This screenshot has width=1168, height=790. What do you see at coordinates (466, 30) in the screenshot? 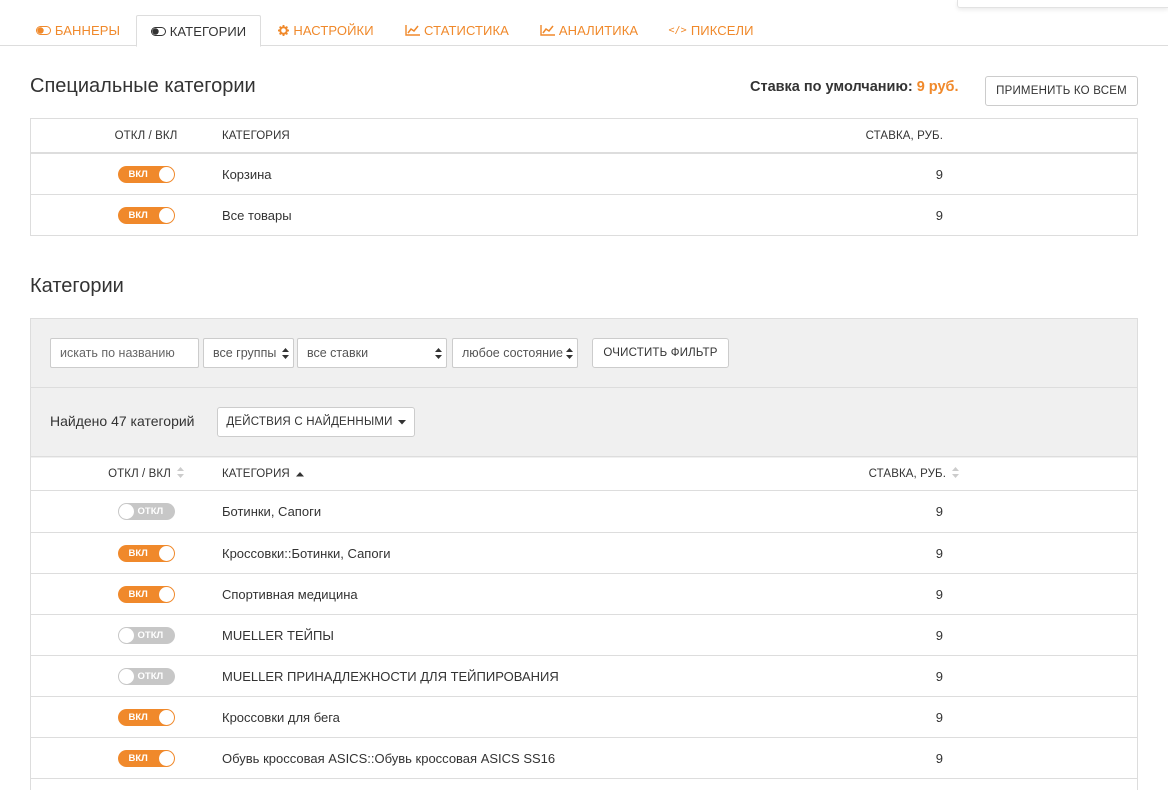
I see `tab-label: СТАТИСТИКА` at bounding box center [466, 30].